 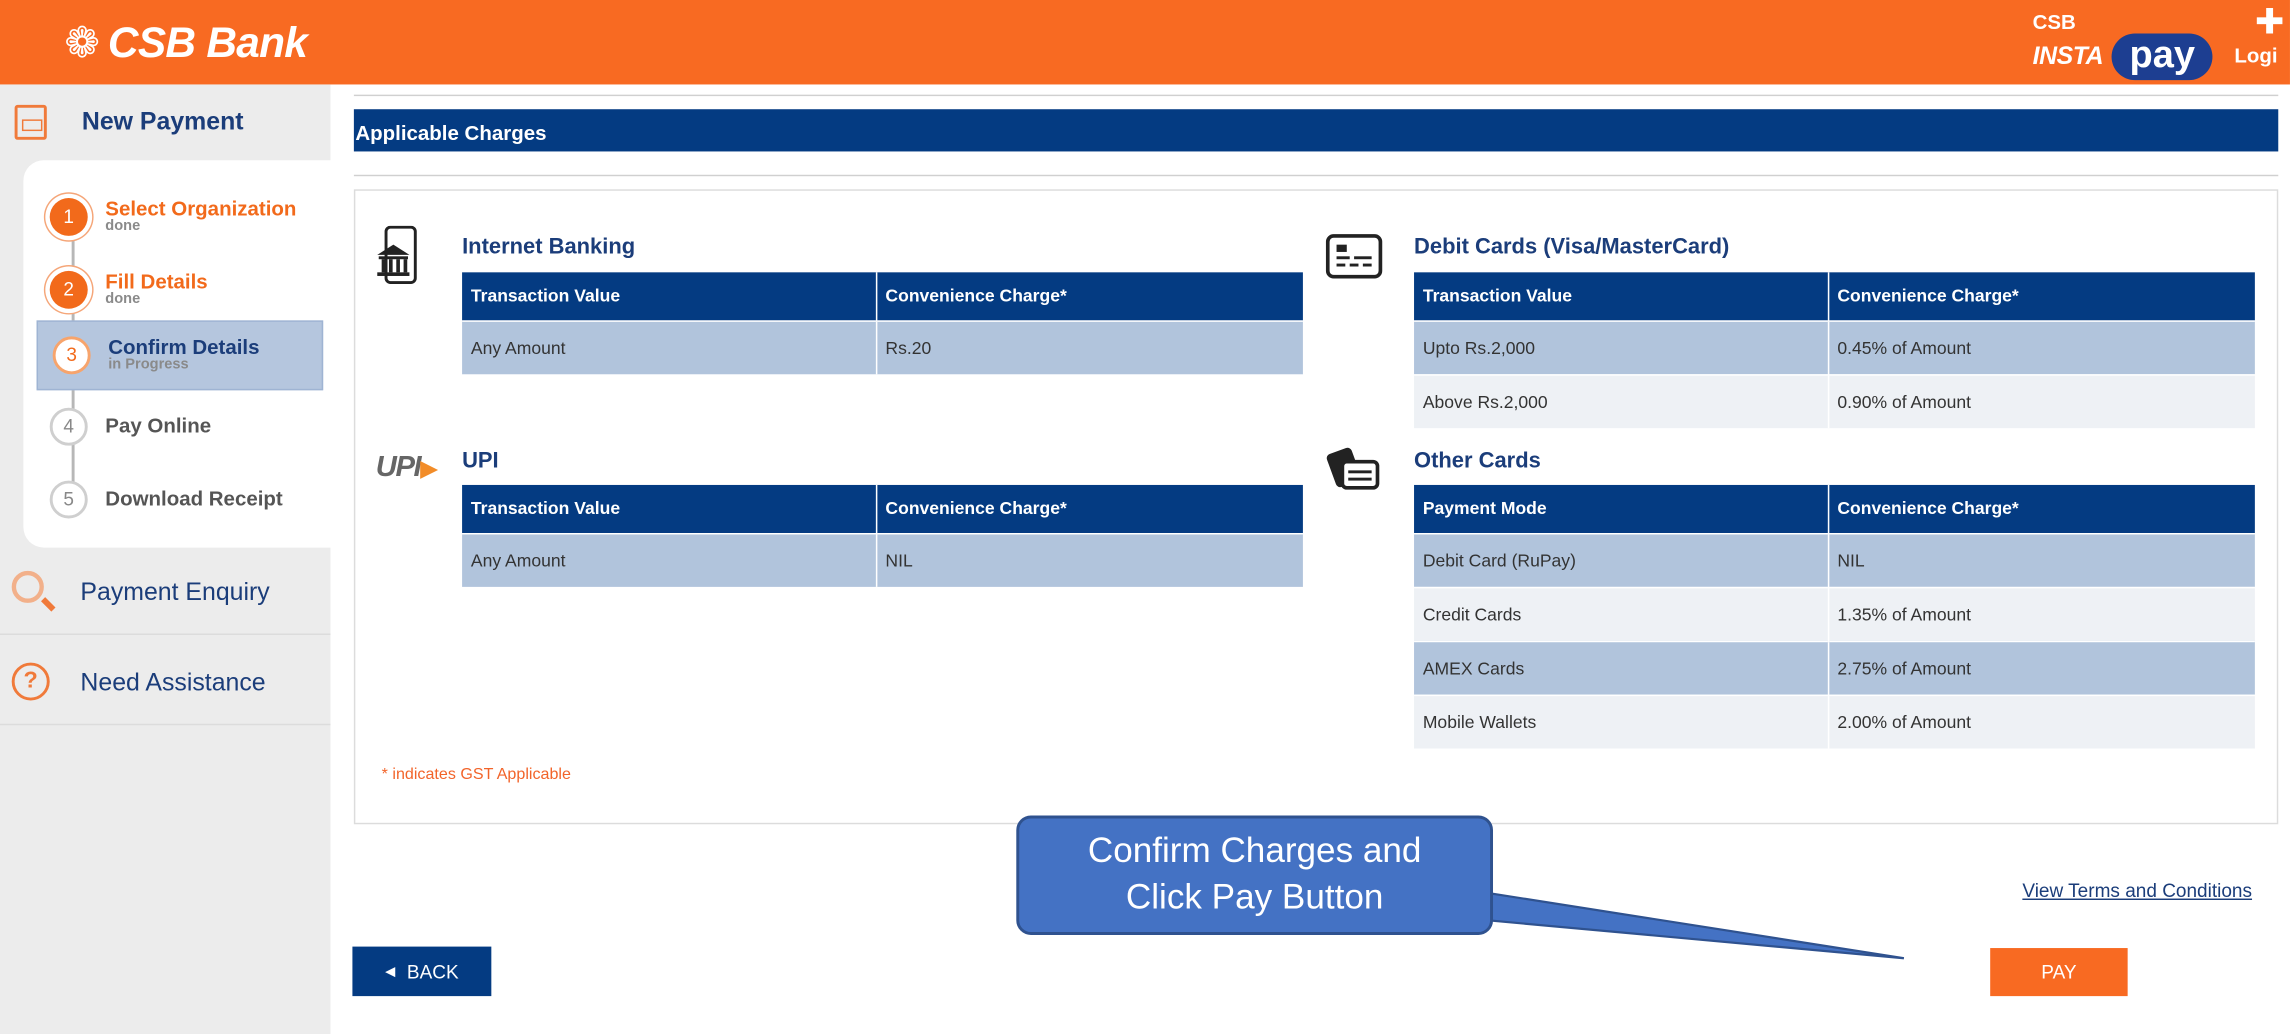 I want to click on callout-line-1: Confirm Charges and, so click(x=1254, y=851).